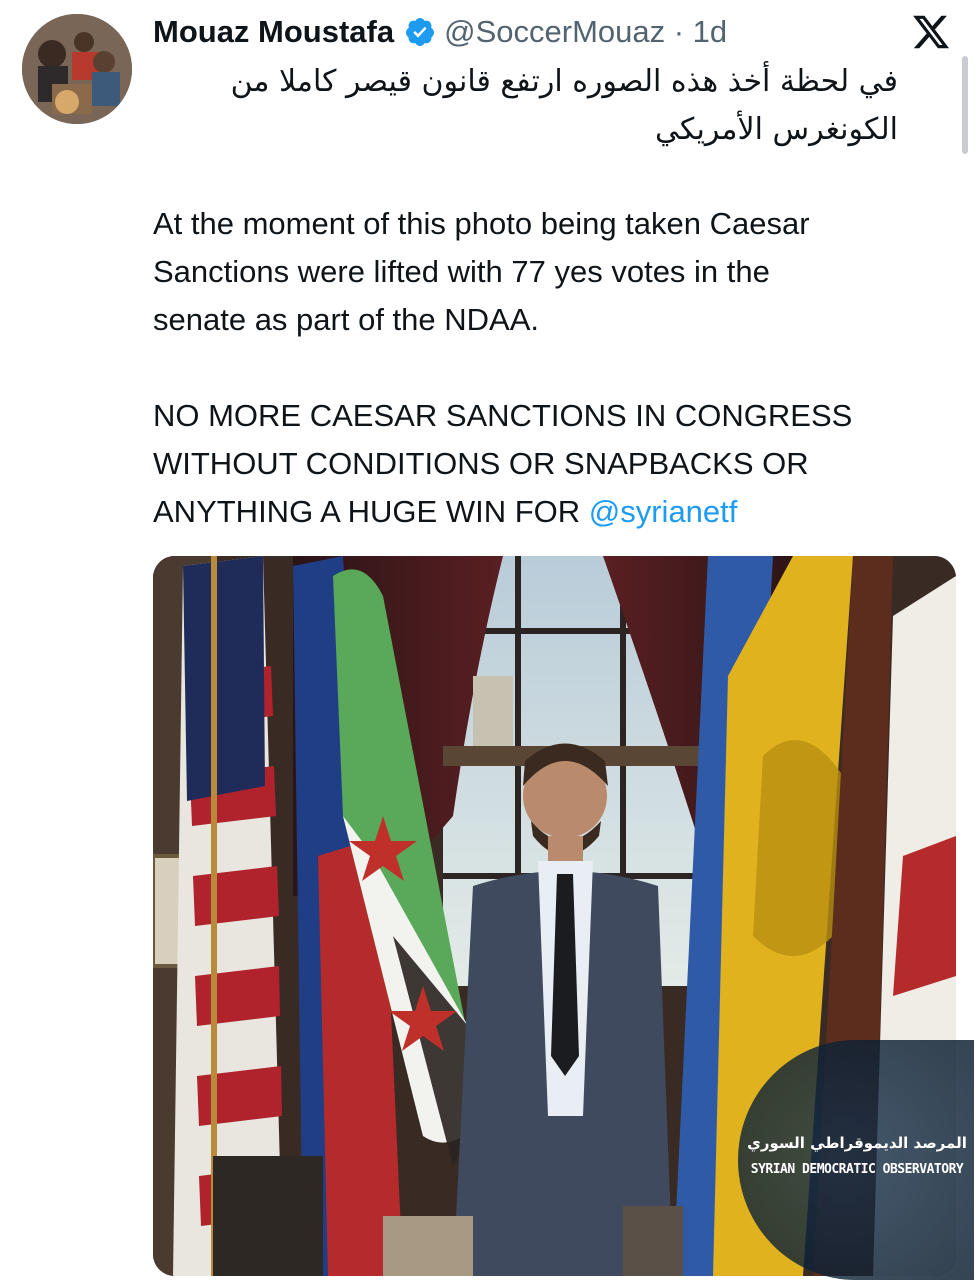 The width and height of the screenshot is (979, 1280). I want to click on author-name: Mouaz Moustafa, so click(273, 32).